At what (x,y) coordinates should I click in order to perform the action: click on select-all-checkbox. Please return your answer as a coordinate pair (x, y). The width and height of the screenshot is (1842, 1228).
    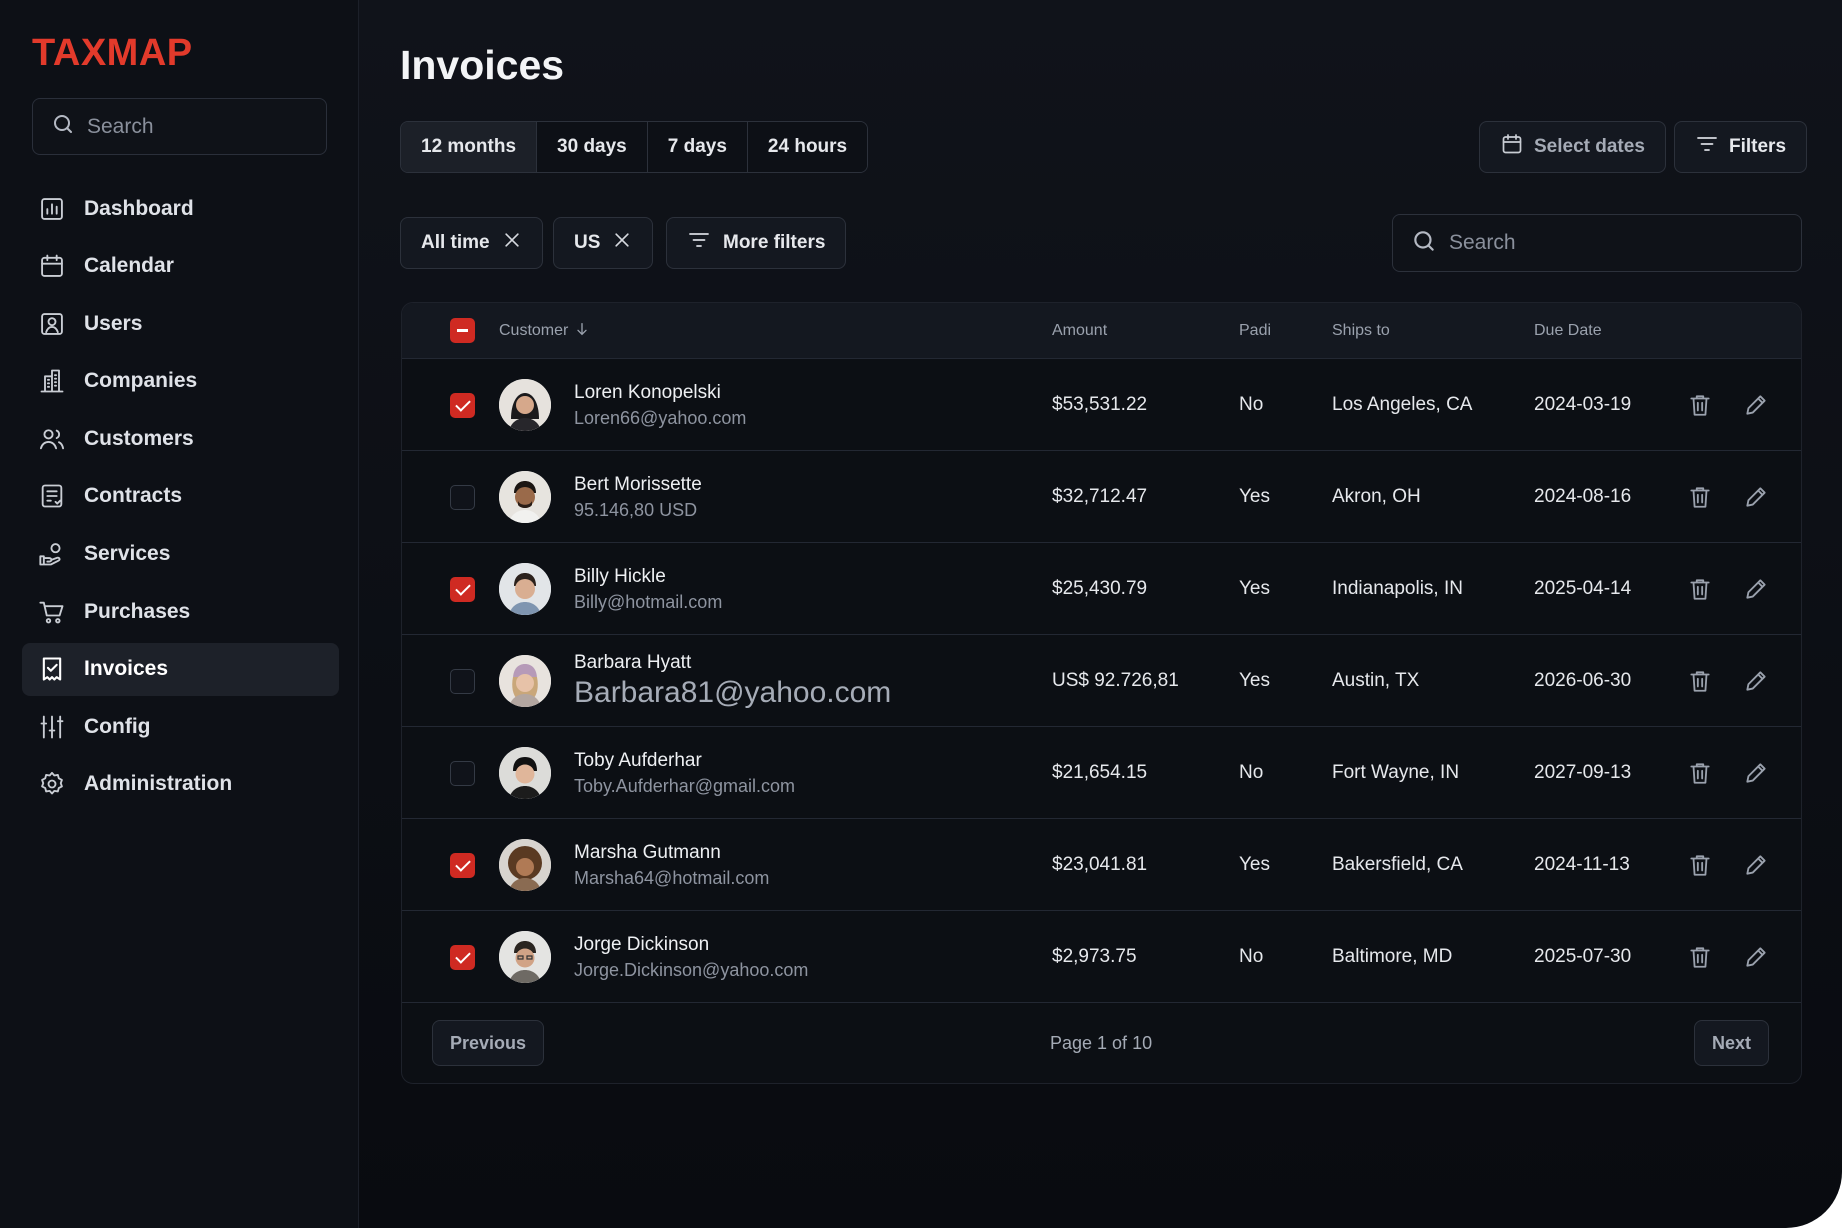
    Looking at the image, I should click on (462, 330).